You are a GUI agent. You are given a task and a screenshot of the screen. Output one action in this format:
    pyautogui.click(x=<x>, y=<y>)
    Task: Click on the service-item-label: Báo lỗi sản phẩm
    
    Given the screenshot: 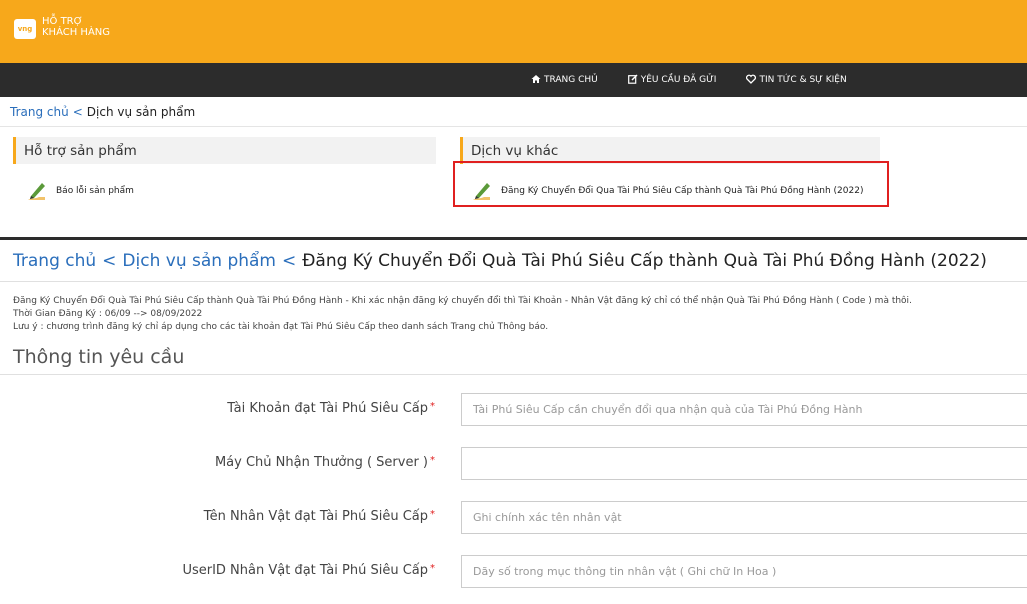 What is the action you would take?
    pyautogui.click(x=95, y=191)
    